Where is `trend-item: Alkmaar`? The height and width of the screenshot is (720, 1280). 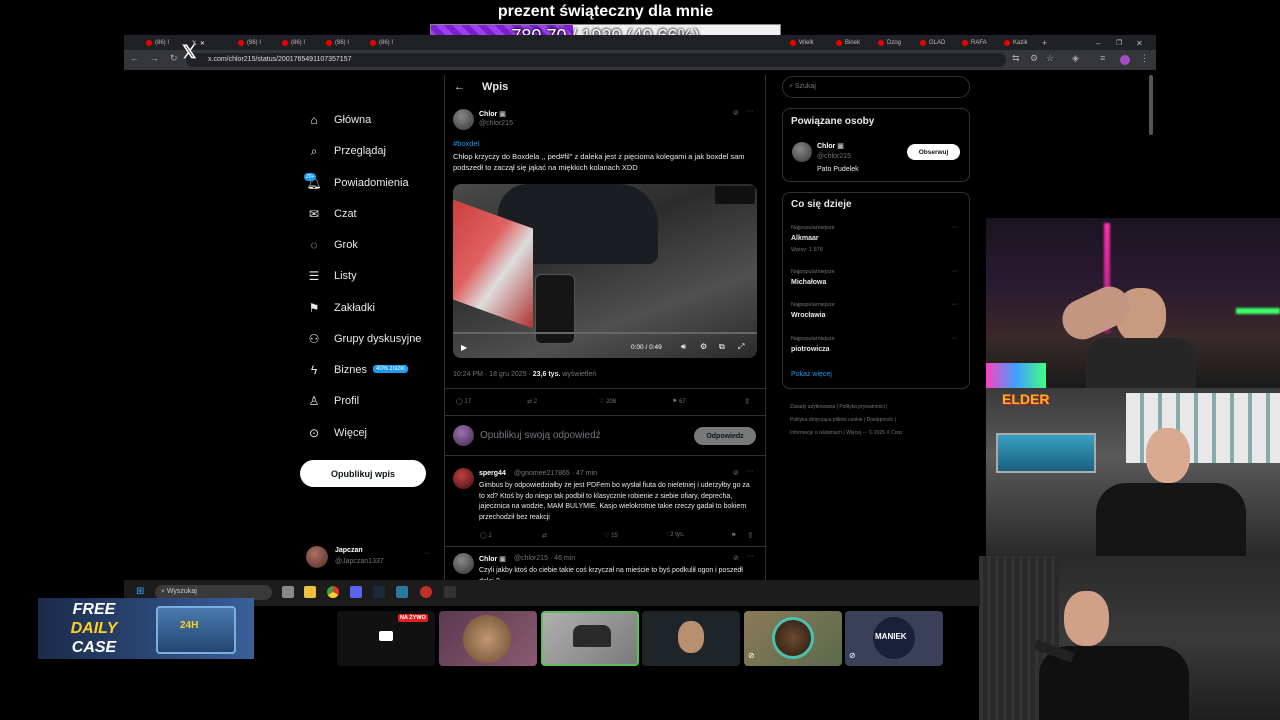
trend-item: Alkmaar is located at coordinates (805, 238).